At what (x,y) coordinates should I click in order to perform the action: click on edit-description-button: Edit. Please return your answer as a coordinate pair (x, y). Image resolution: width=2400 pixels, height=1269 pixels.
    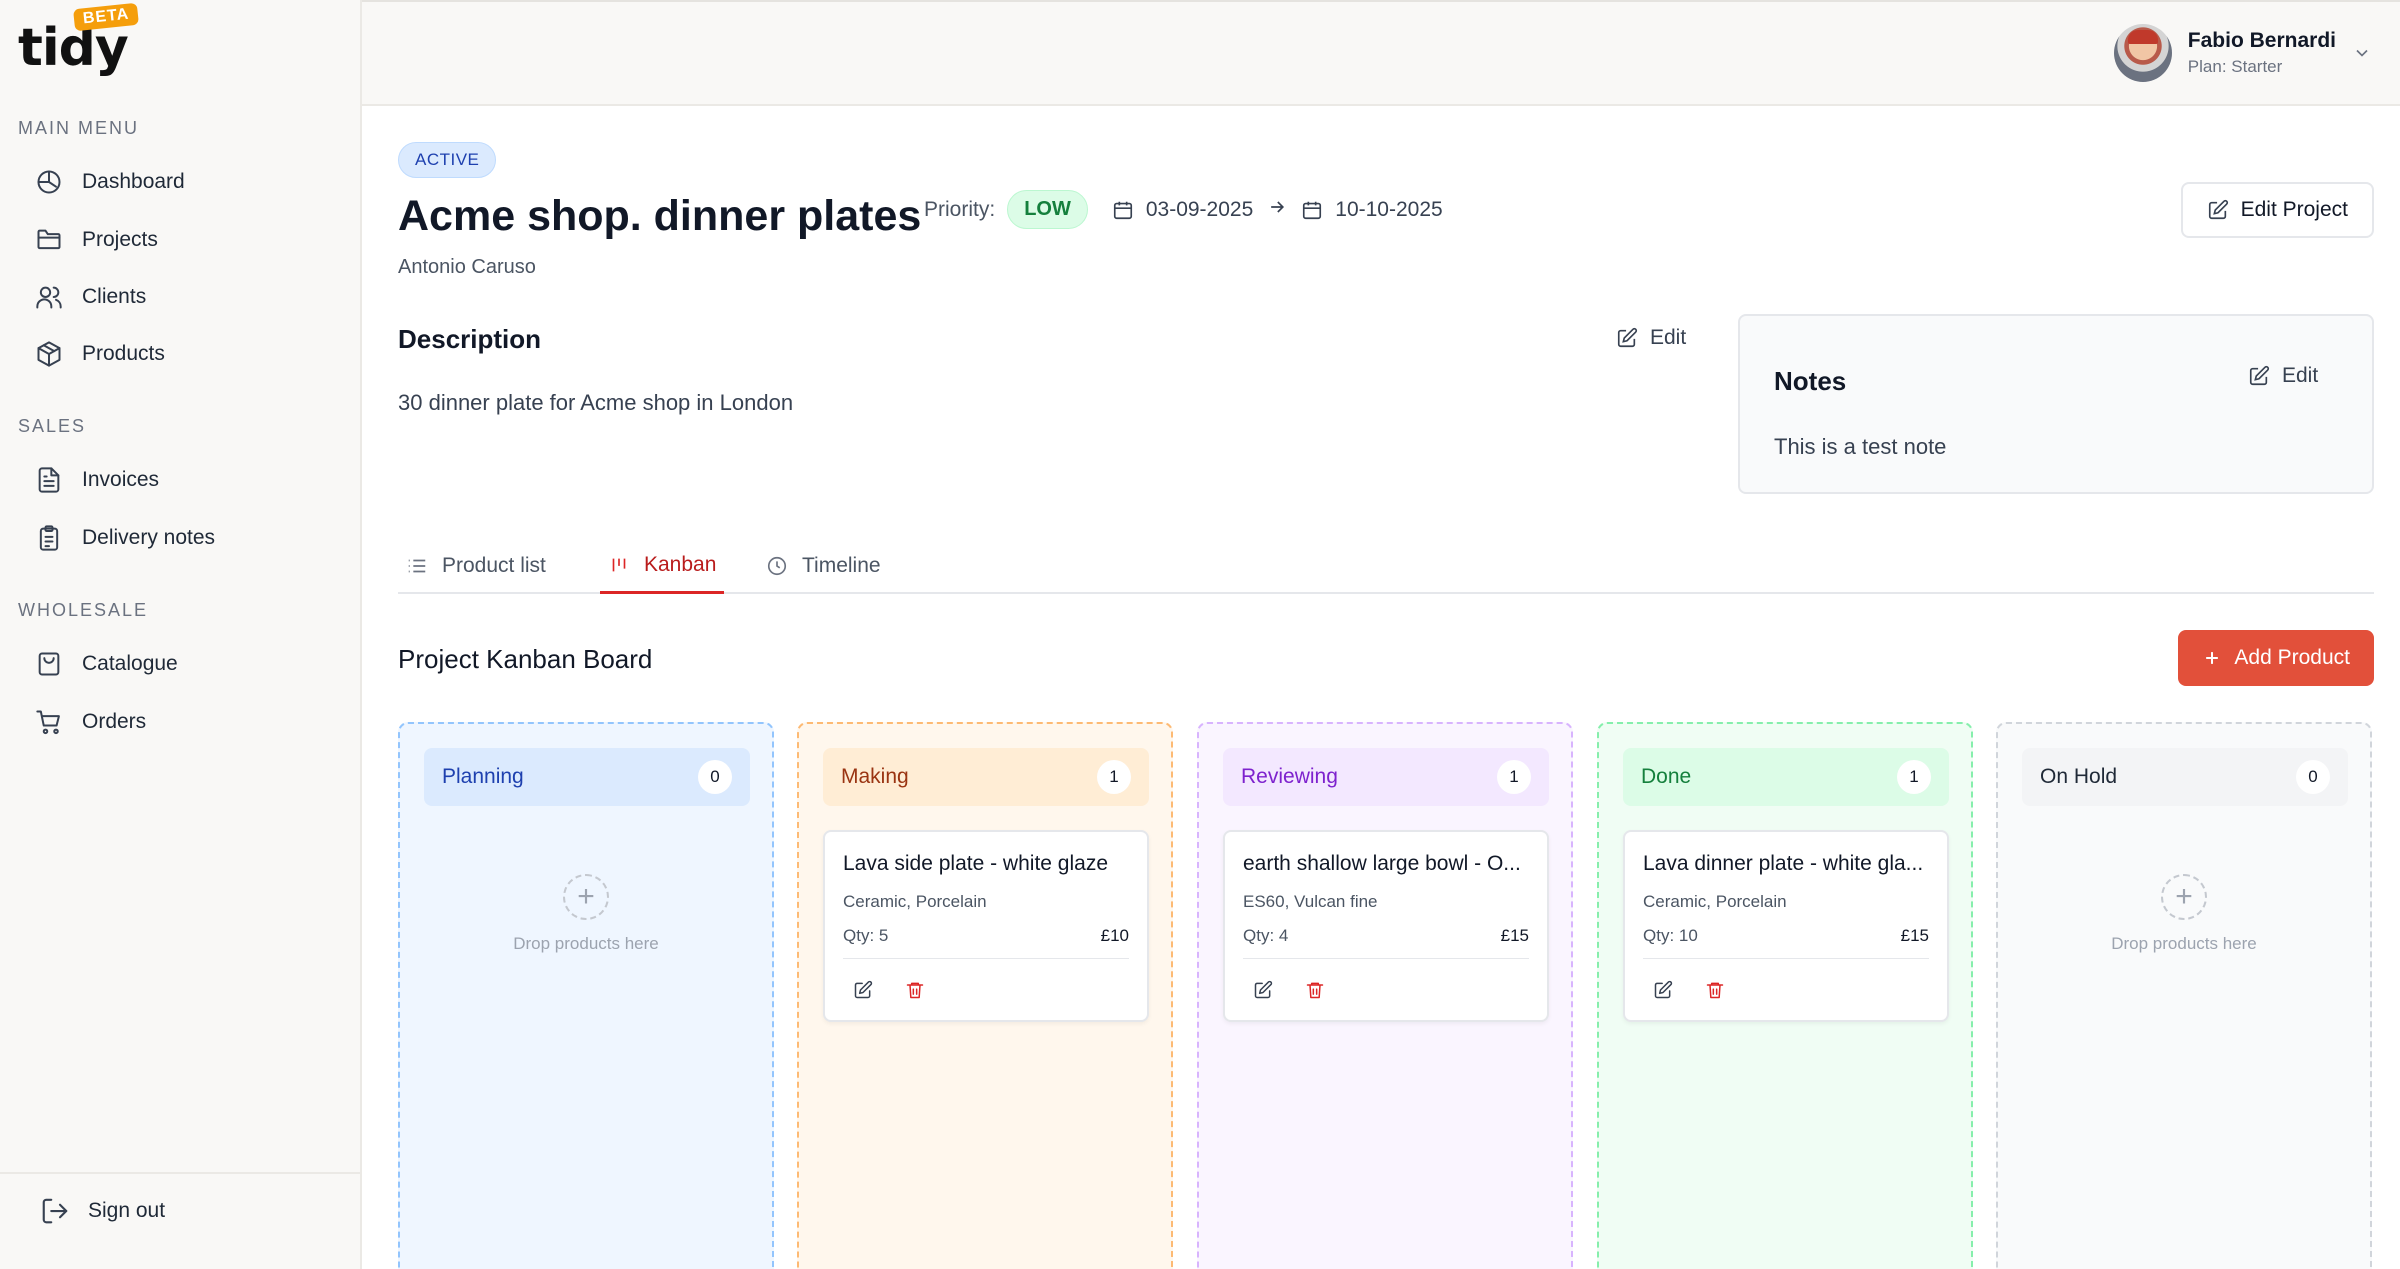
    Looking at the image, I should click on (1651, 338).